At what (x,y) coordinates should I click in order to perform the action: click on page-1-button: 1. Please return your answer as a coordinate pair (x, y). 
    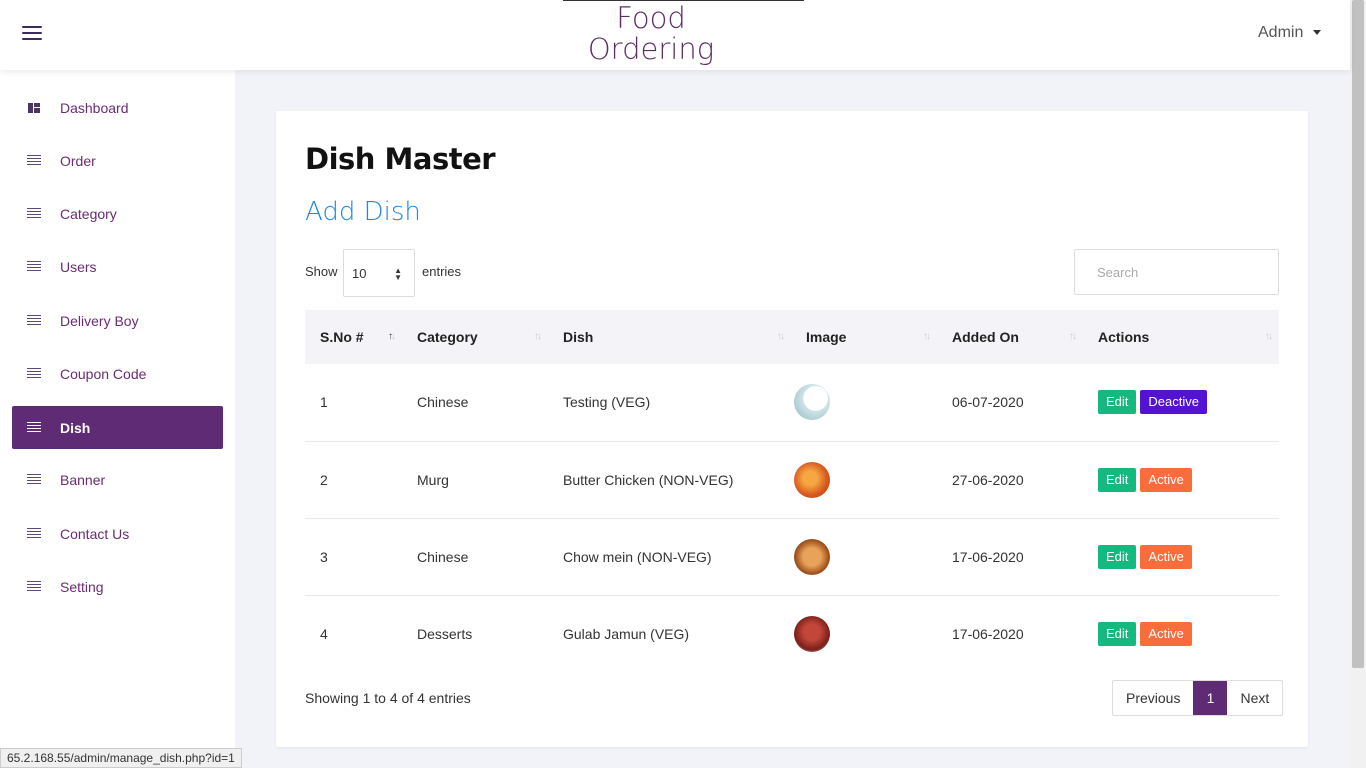
    Looking at the image, I should click on (1210, 698).